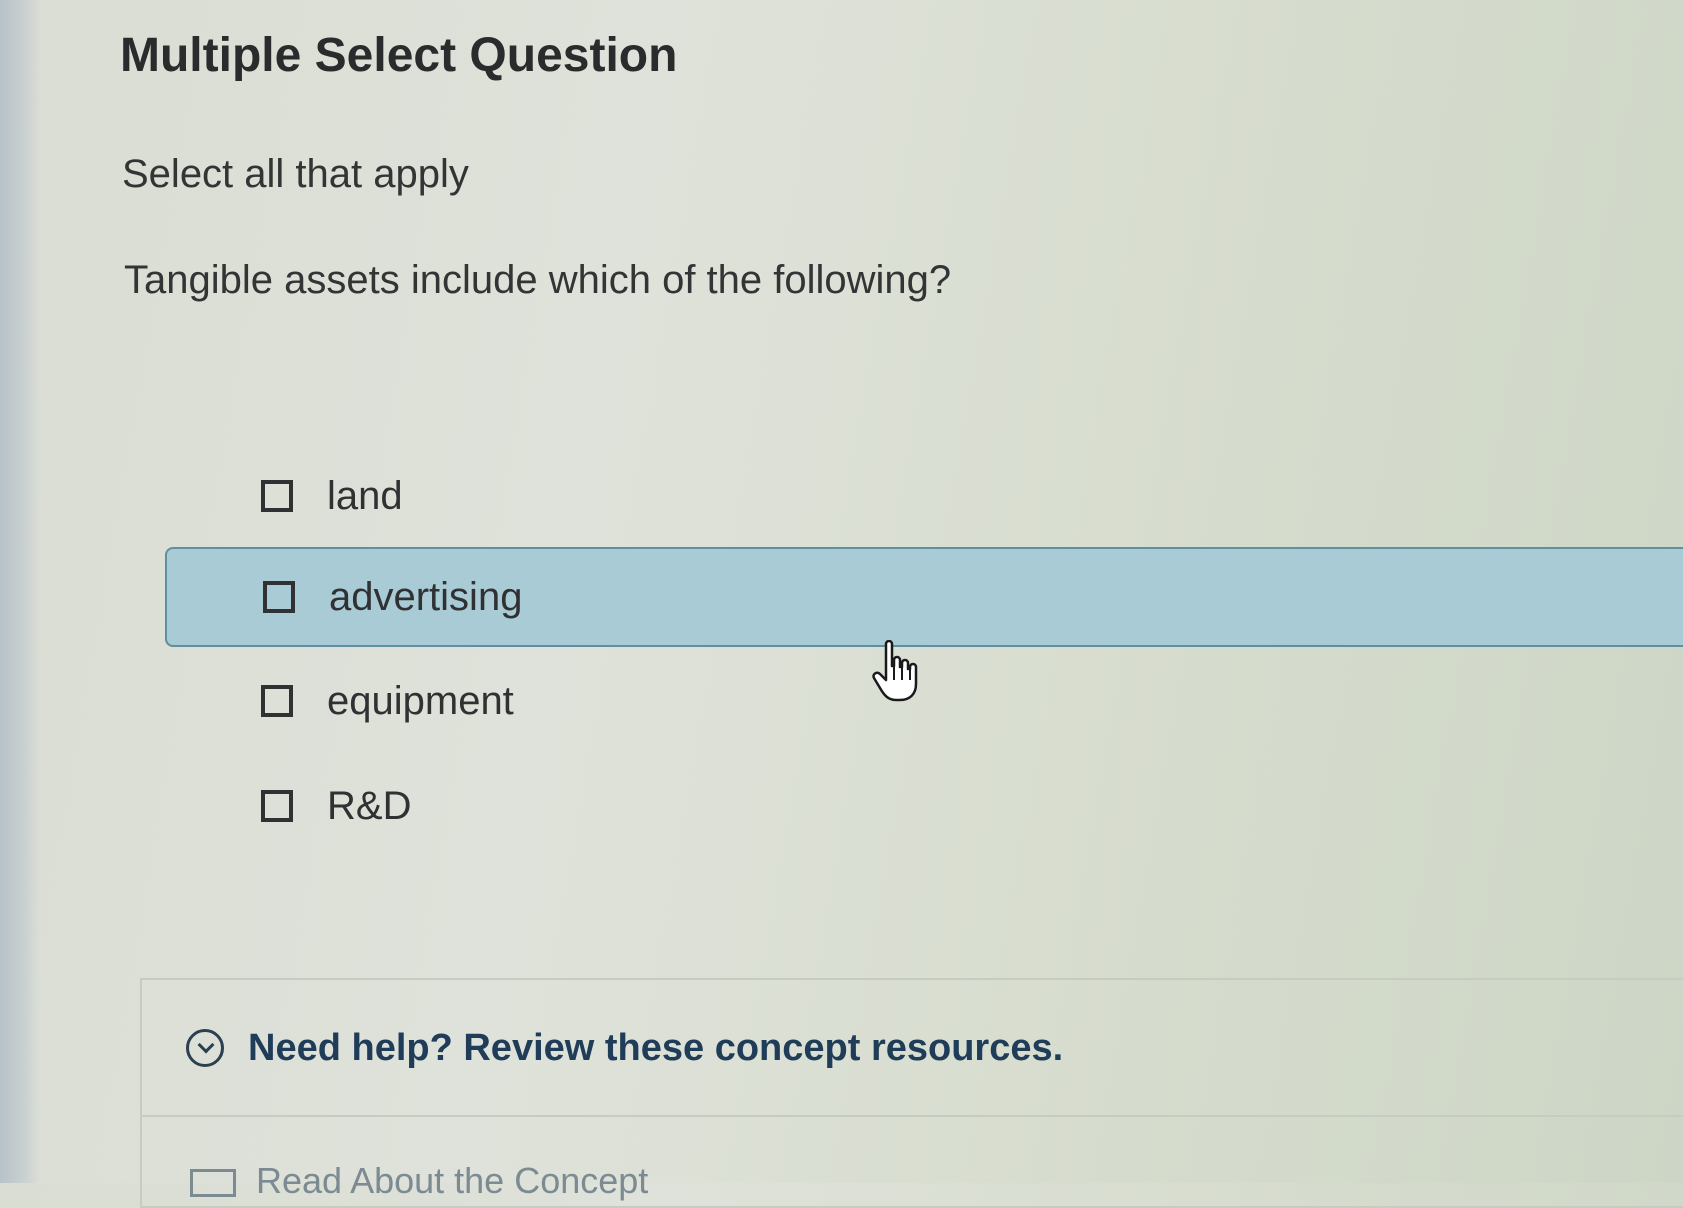  Describe the element at coordinates (924, 703) in the screenshot. I see `answer-option-equipment: equipment` at that location.